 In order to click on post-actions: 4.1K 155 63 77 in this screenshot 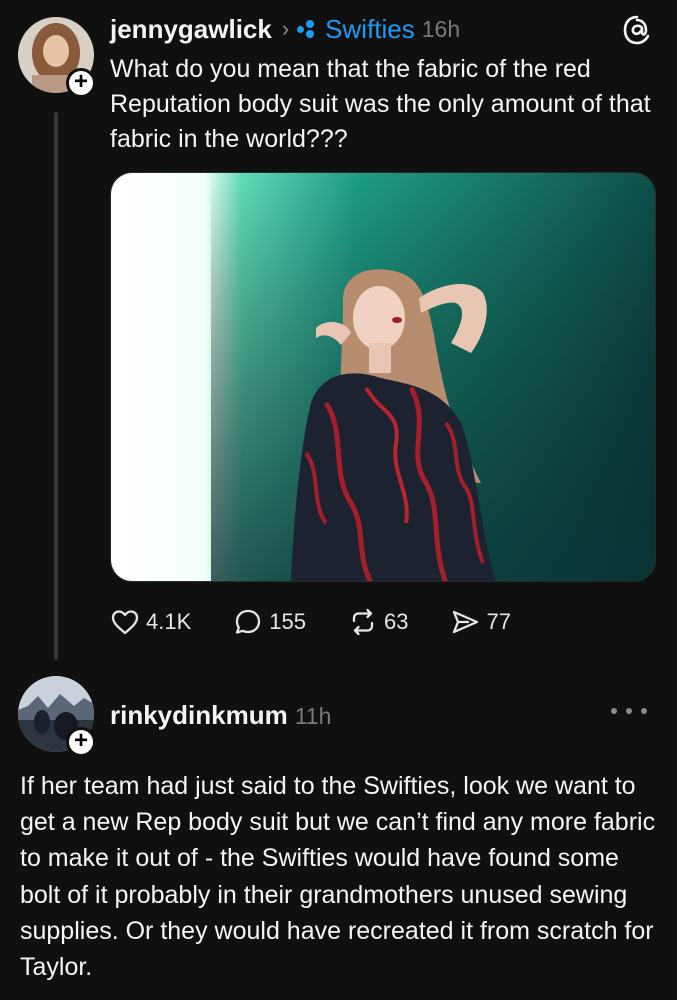, I will do `click(331, 622)`.